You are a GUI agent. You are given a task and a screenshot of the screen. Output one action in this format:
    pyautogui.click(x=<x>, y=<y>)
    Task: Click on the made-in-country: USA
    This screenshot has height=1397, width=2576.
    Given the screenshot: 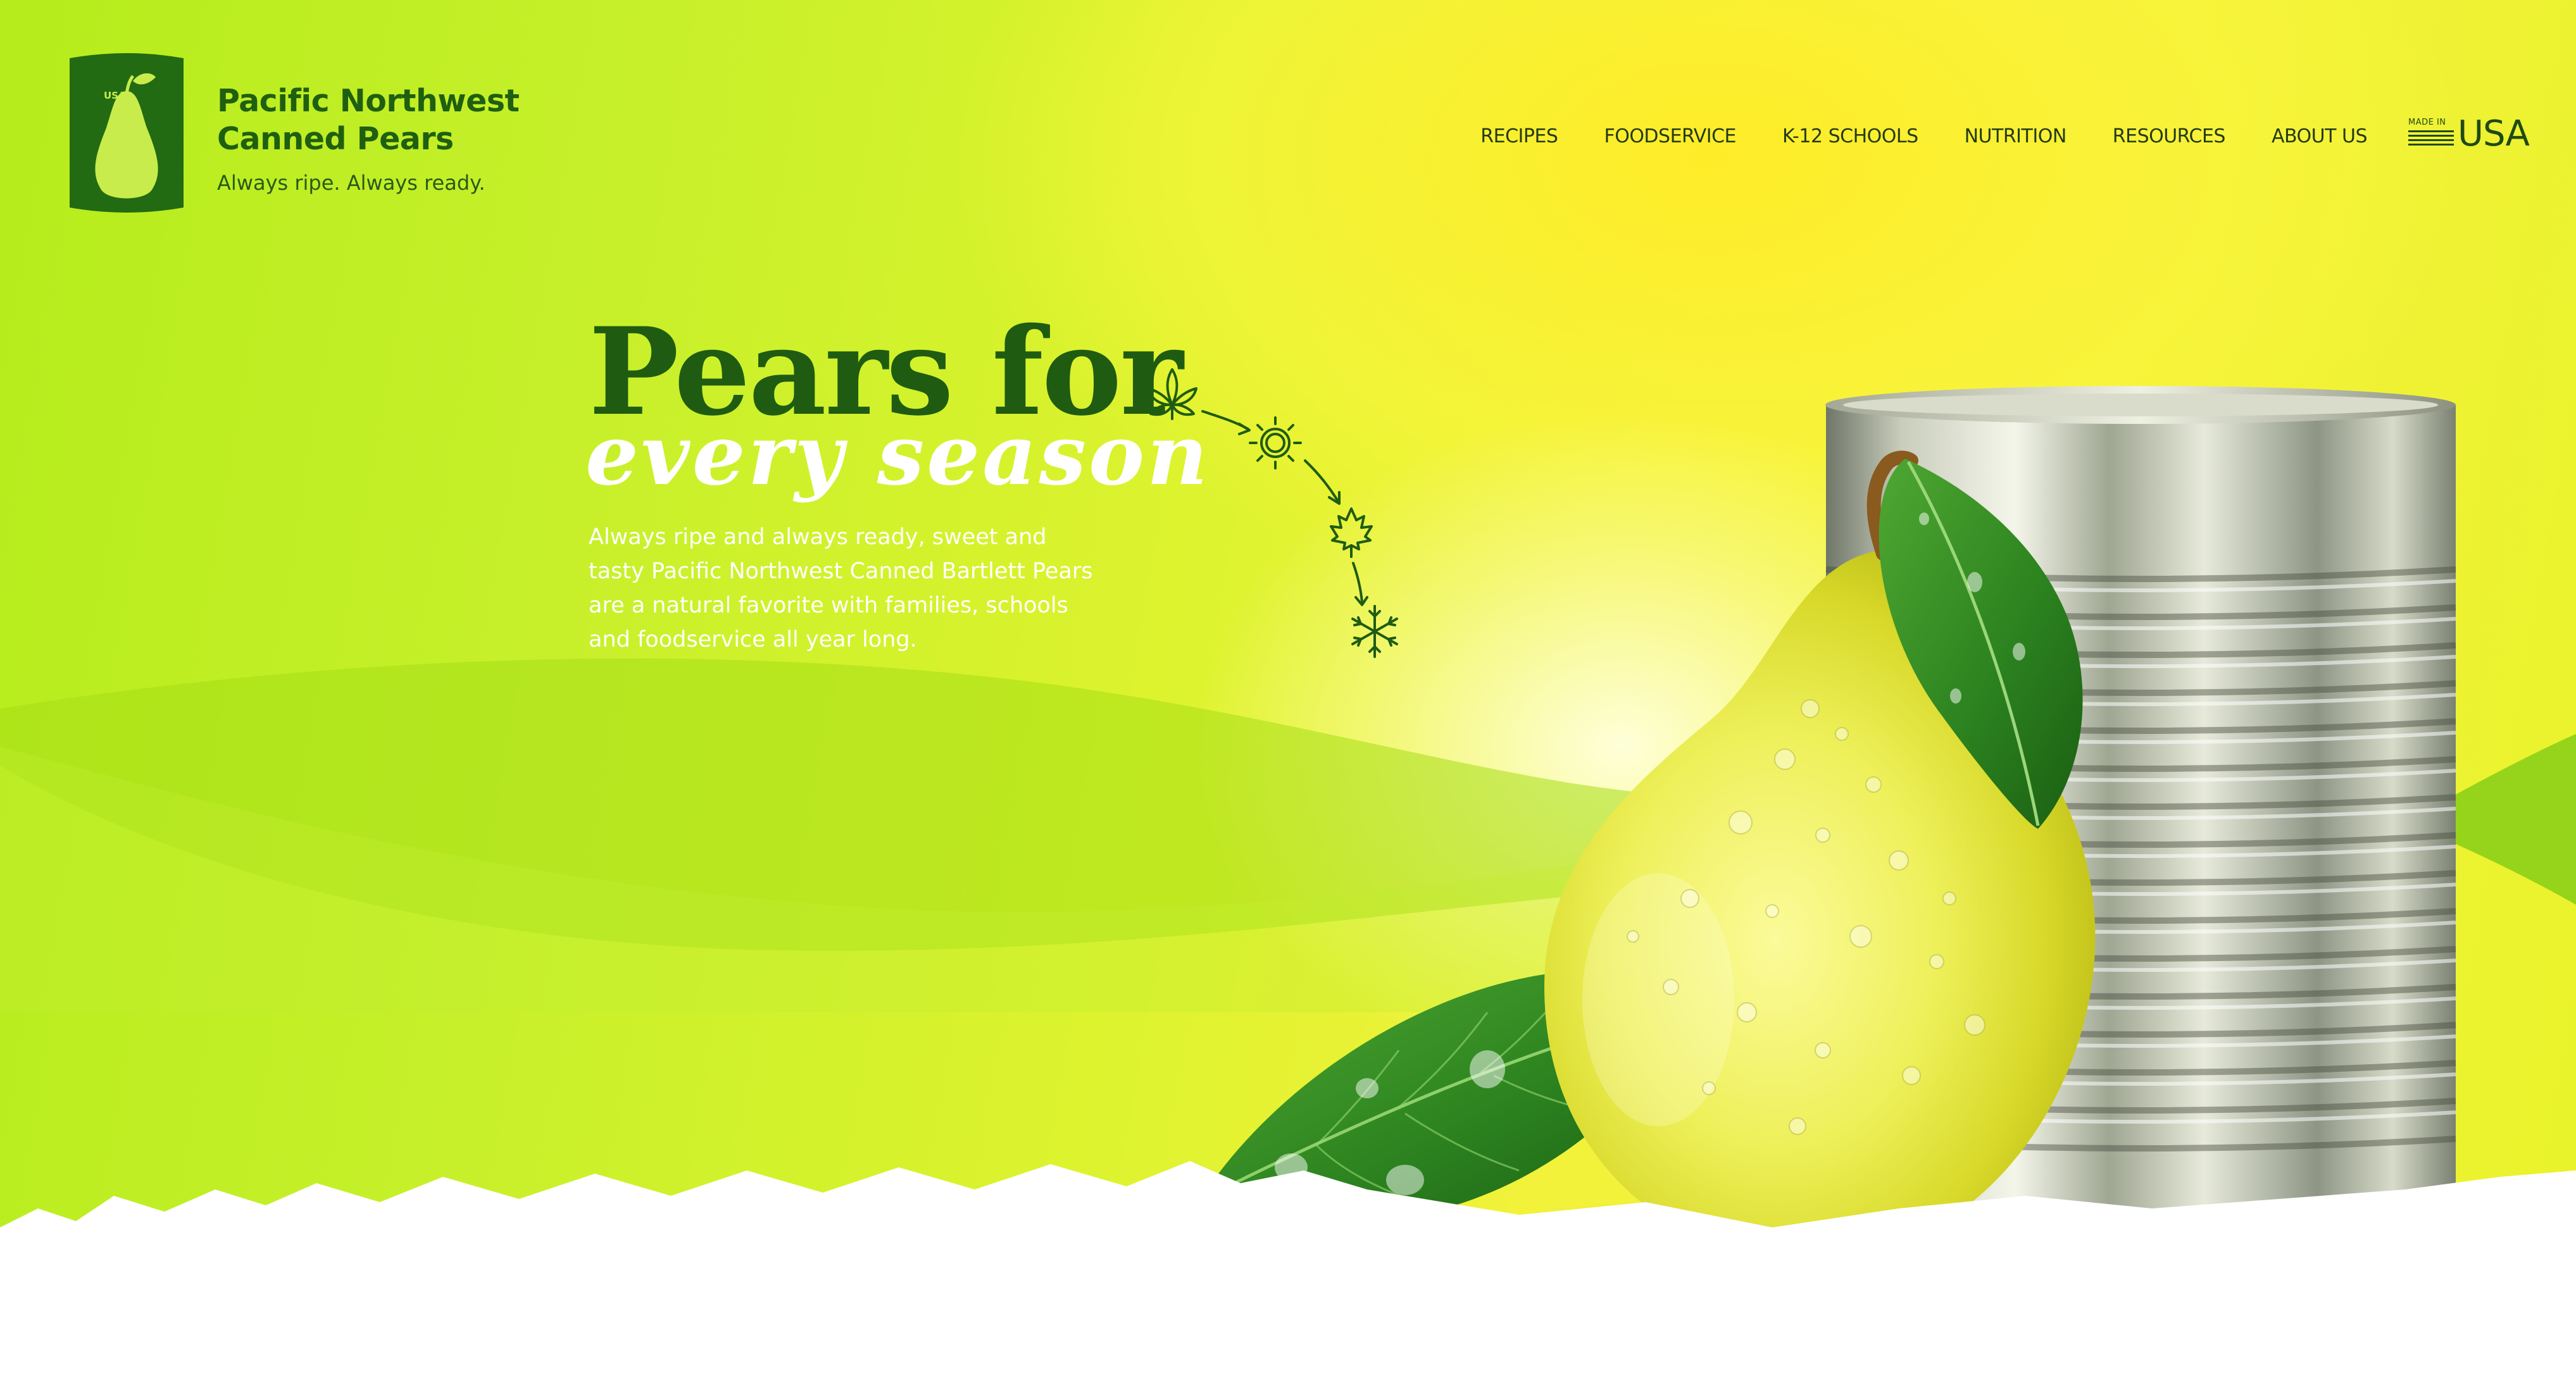 What is the action you would take?
    pyautogui.click(x=2494, y=133)
    